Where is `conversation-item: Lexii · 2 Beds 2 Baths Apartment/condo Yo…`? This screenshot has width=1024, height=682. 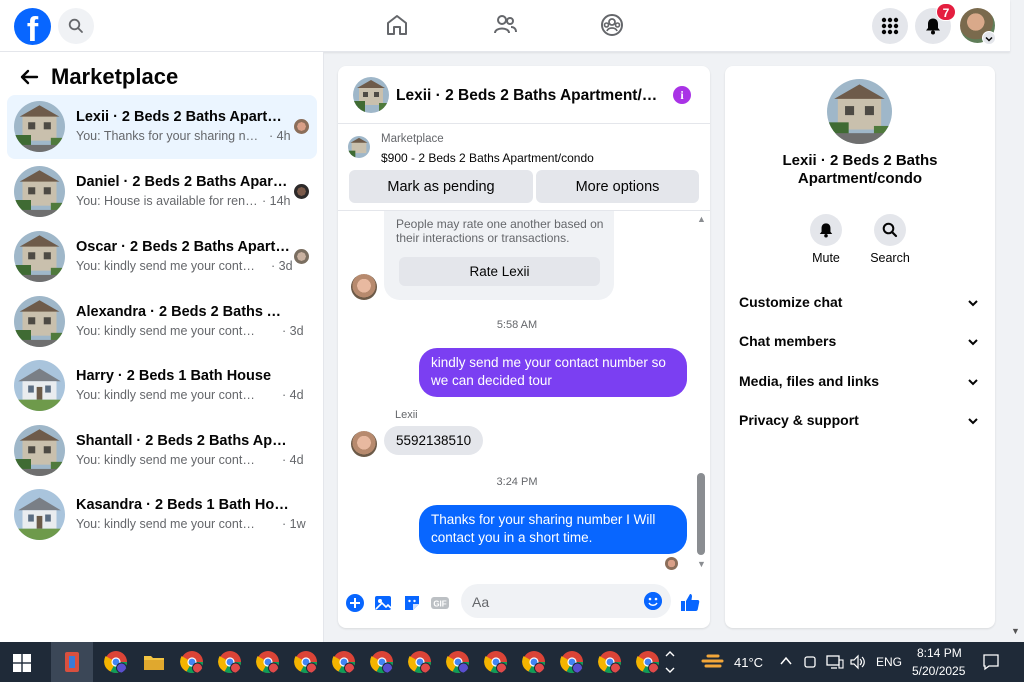 conversation-item: Lexii · 2 Beds 2 Baths Apartment/condo Yo… is located at coordinates (162, 127).